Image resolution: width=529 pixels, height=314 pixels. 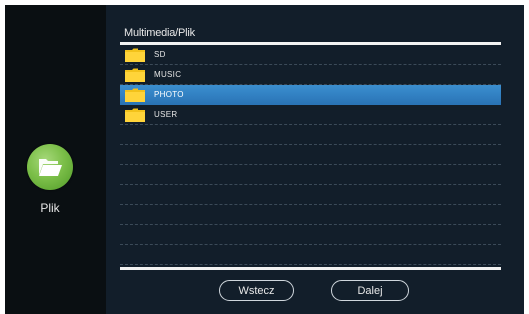 What do you see at coordinates (310, 268) in the screenshot?
I see `footer-divider` at bounding box center [310, 268].